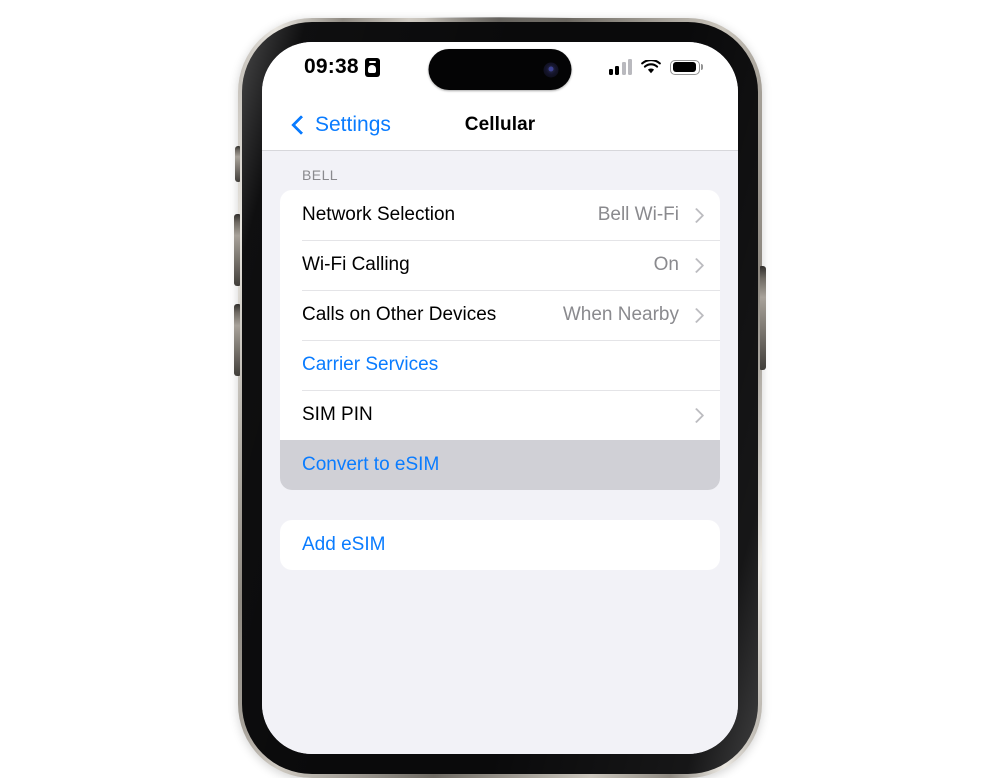 The image size is (1000, 778). Describe the element at coordinates (620, 67) in the screenshot. I see `cellular-signal-icon` at that location.